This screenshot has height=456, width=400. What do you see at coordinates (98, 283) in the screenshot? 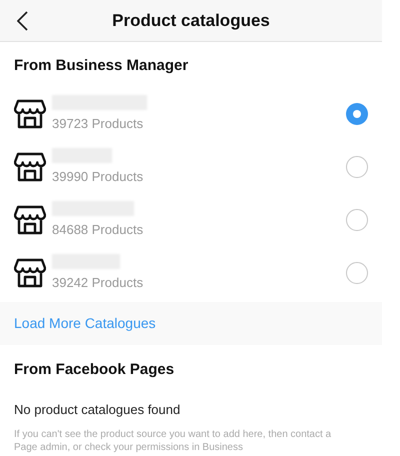
I see `product-count: 39242 Products` at bounding box center [98, 283].